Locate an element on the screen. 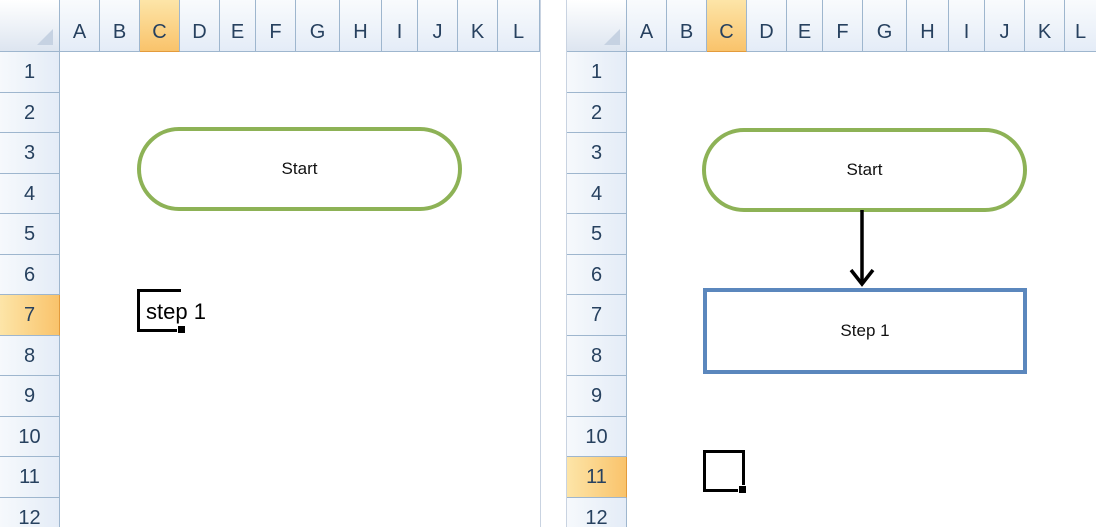 The height and width of the screenshot is (527, 1096). step-process-shape: Step 1 is located at coordinates (865, 331).